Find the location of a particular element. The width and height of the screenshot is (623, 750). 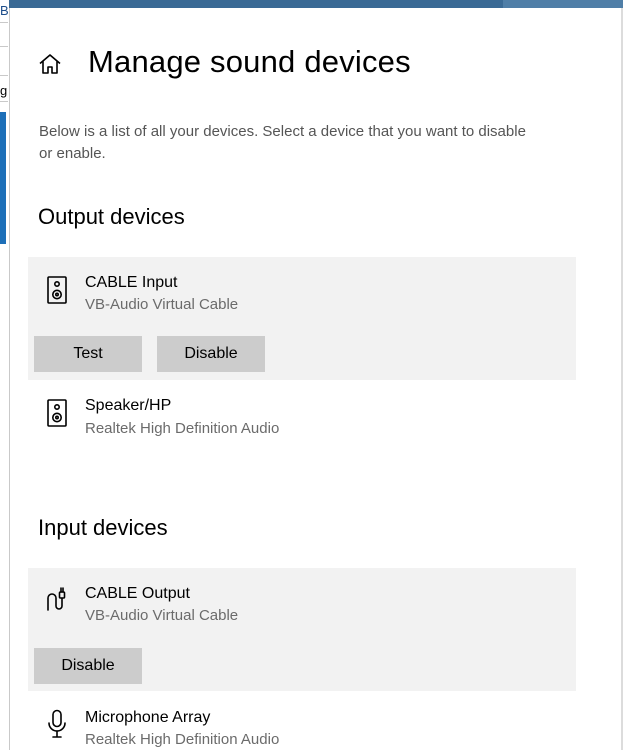

device-name: Speaker/HP is located at coordinates (128, 405).